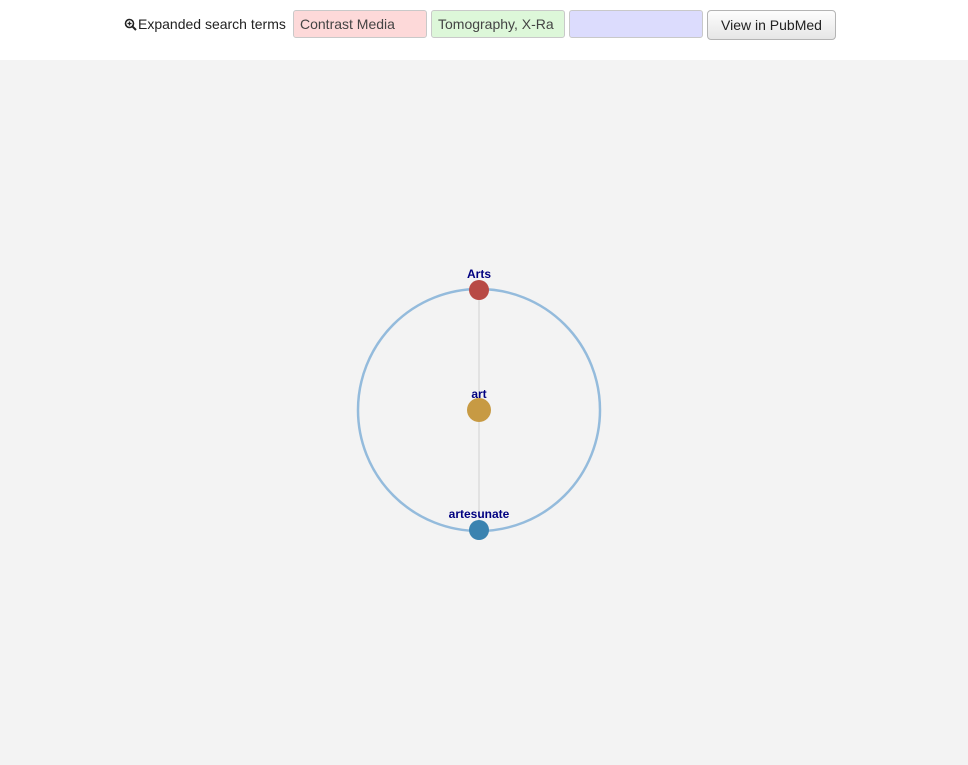 The image size is (968, 765). I want to click on graph-node-artesunate: artesunate, so click(479, 523).